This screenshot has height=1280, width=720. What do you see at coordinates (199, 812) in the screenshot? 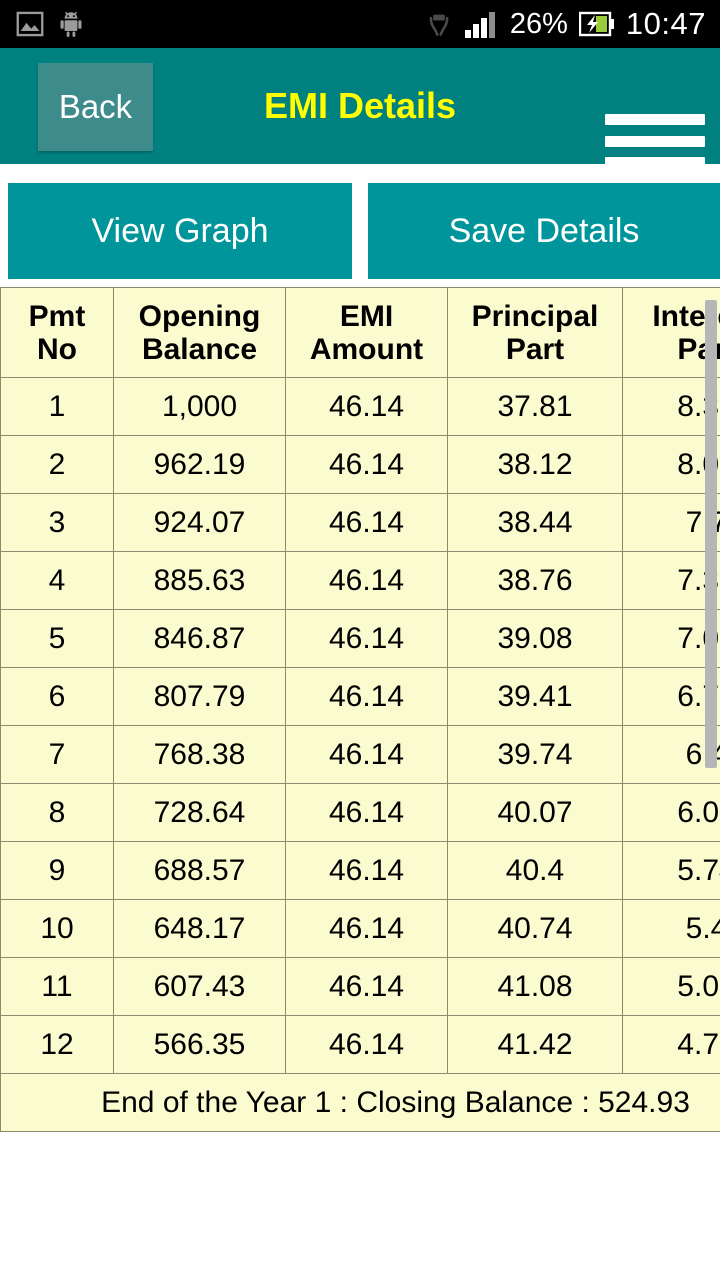
I see `cell-r8-c1: 728.64` at bounding box center [199, 812].